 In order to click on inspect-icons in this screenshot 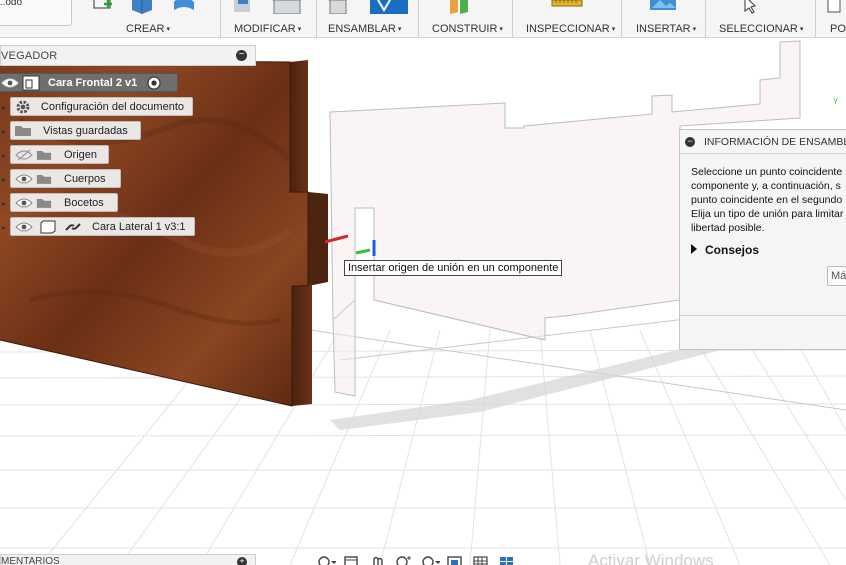, I will do `click(567, 3)`.